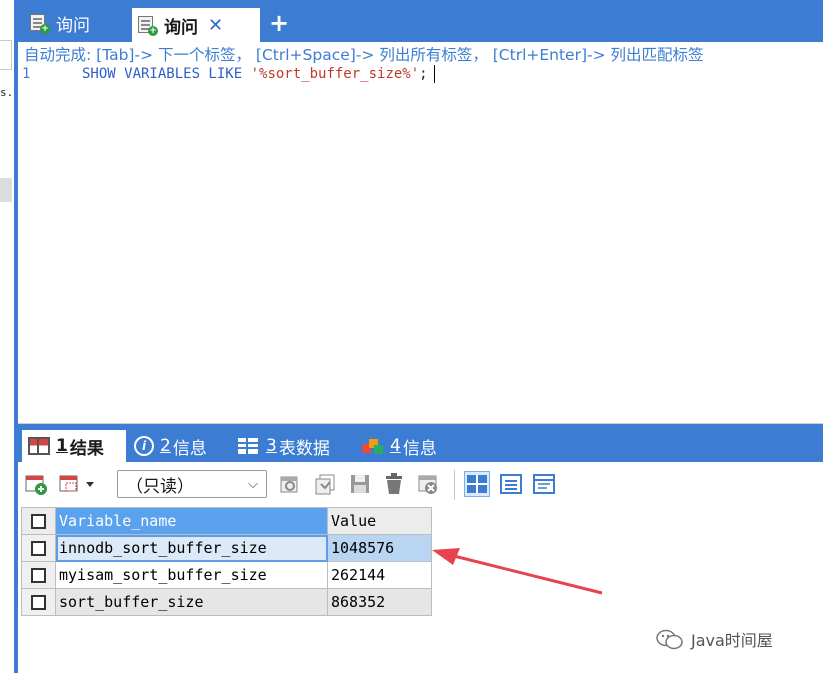 The image size is (823, 673). I want to click on duplicate-row-button, so click(290, 484).